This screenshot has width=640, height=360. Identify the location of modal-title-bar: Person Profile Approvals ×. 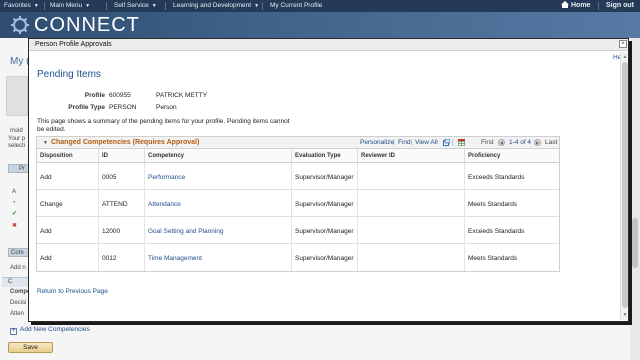
(328, 45).